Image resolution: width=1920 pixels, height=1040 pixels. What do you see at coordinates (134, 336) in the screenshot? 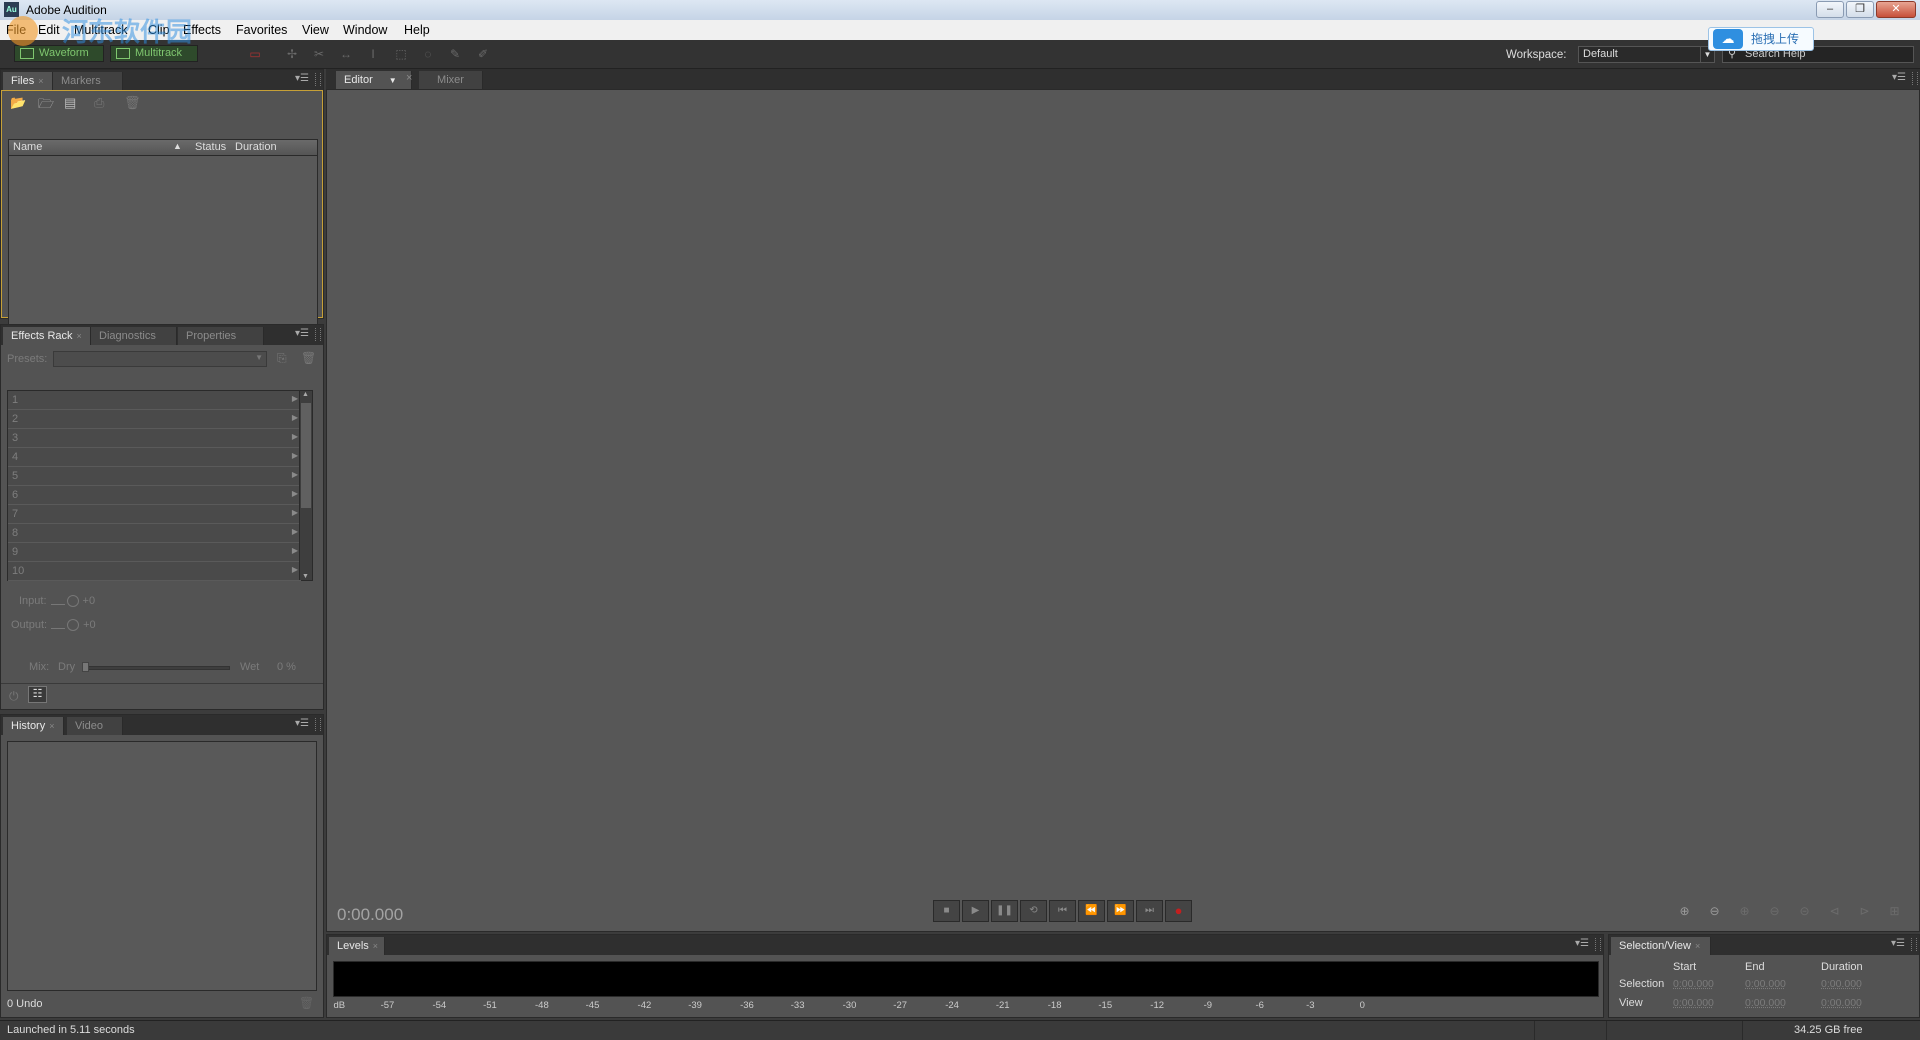
I see `tab-diagnostics: Diagnostics` at bounding box center [134, 336].